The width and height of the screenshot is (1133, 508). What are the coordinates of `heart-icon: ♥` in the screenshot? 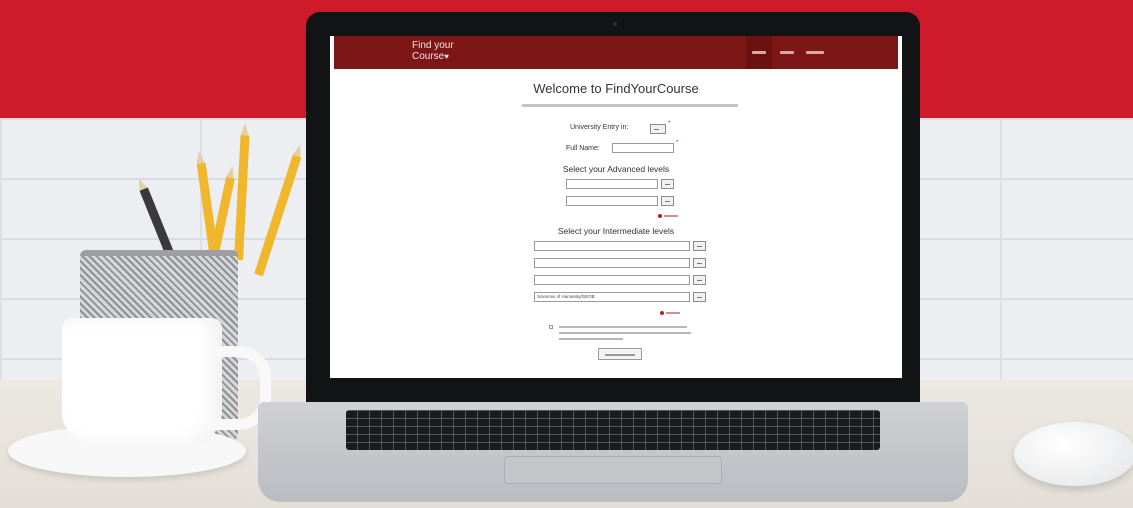 It's located at (446, 56).